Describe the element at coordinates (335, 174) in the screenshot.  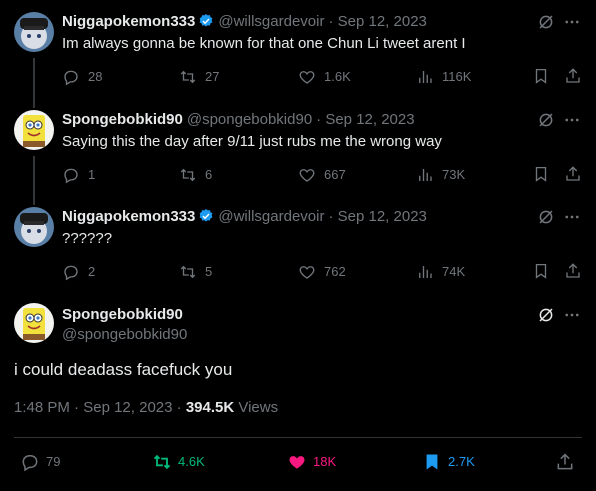
I see `like-count: 667` at that location.